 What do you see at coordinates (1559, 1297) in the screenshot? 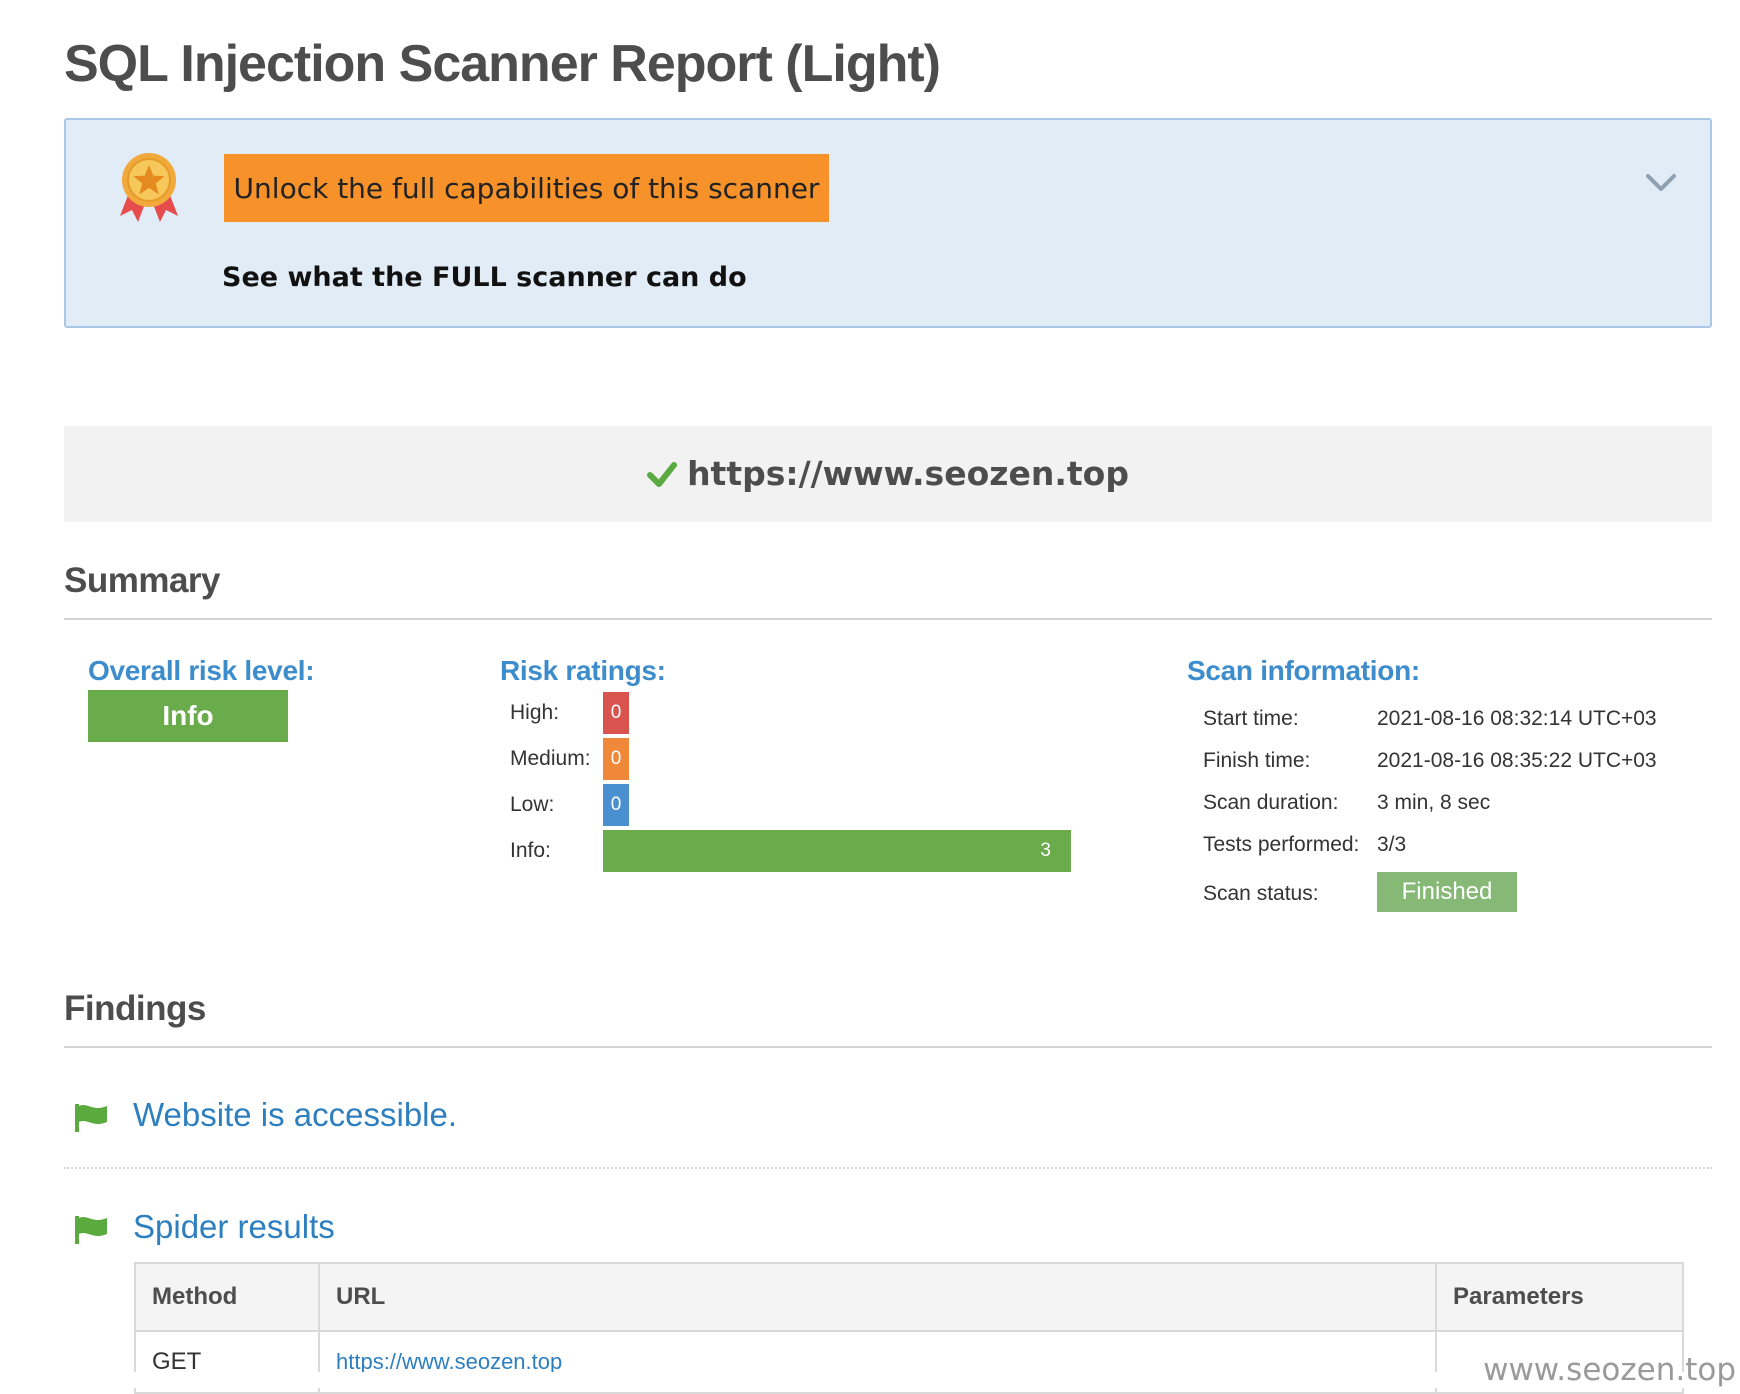
I see `column-header-parameters: Parameters` at bounding box center [1559, 1297].